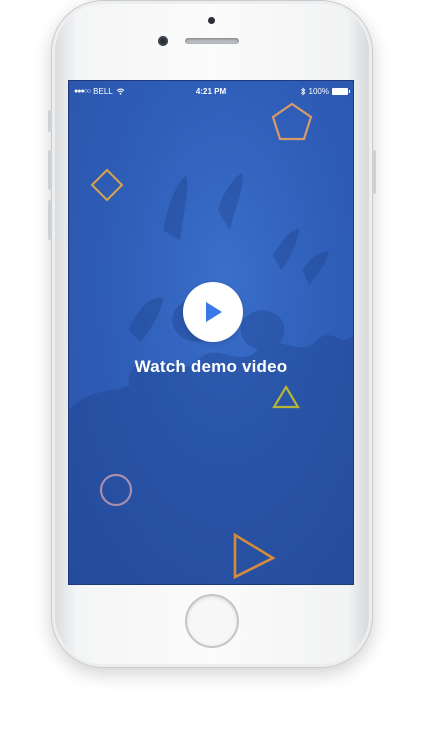 This screenshot has height=732, width=425. Describe the element at coordinates (302, 91) in the screenshot. I see `bluetooth-icon` at that location.